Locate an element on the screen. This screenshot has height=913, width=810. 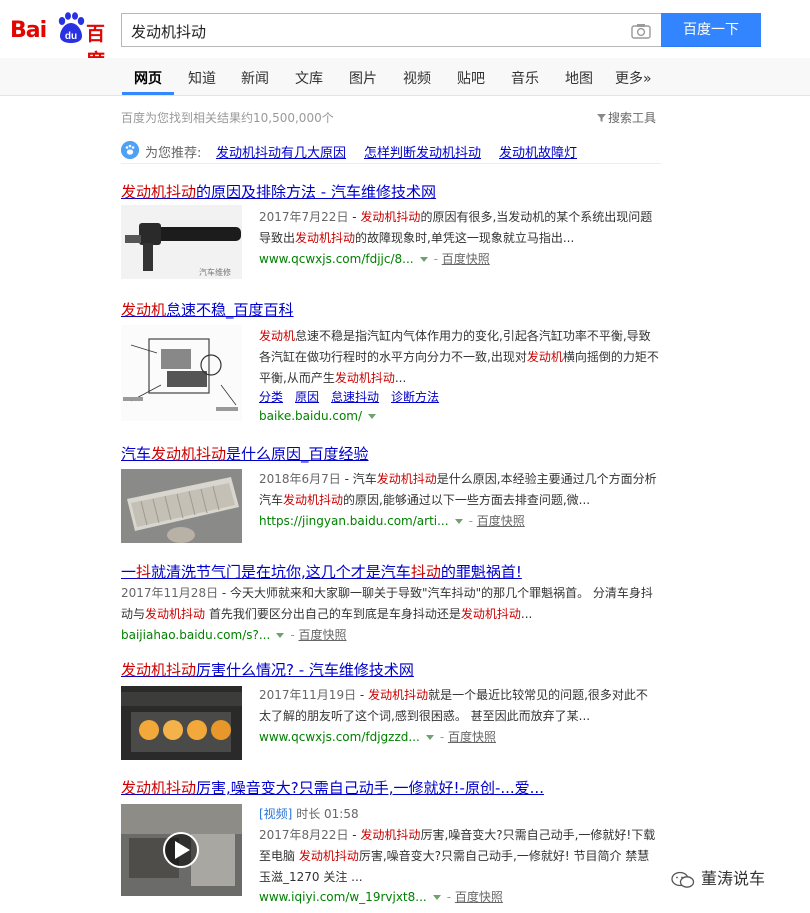
tab-more: 更多» is located at coordinates (633, 78).